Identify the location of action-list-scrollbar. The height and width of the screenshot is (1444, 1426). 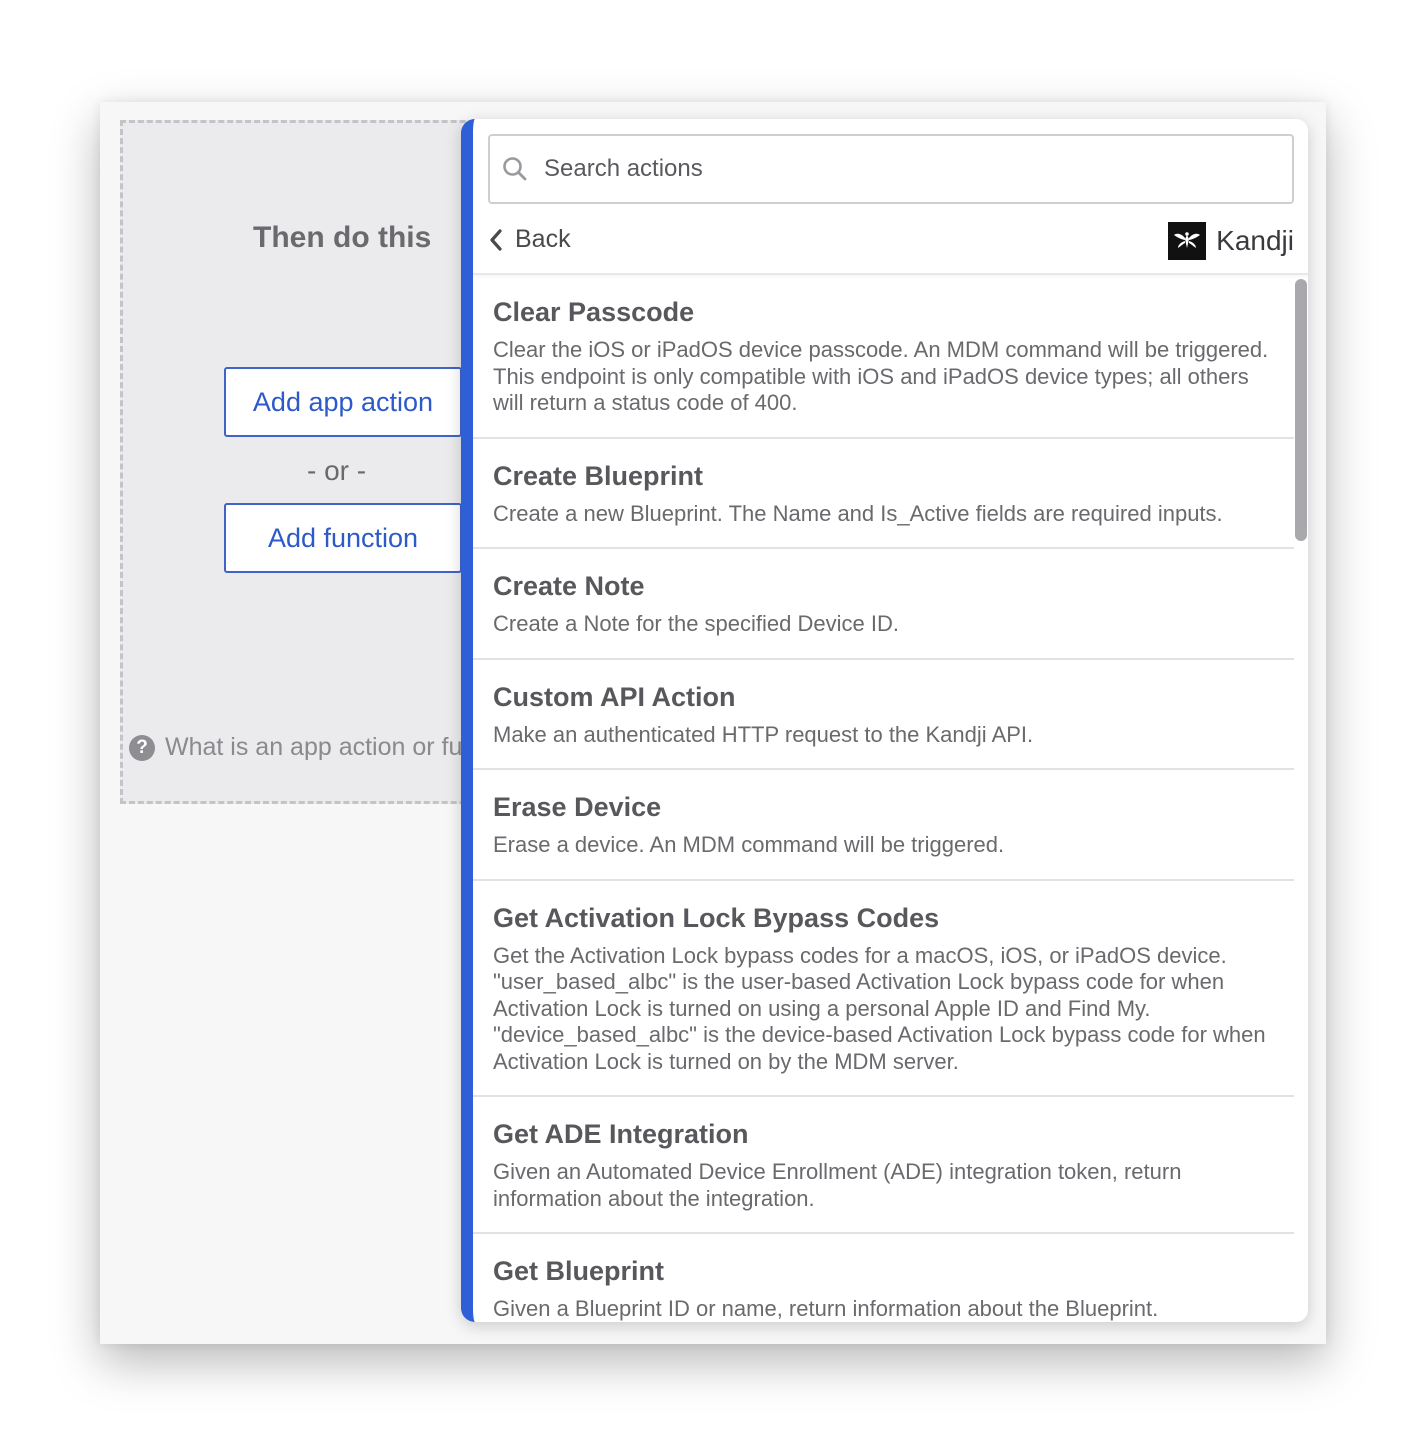
(1301, 798).